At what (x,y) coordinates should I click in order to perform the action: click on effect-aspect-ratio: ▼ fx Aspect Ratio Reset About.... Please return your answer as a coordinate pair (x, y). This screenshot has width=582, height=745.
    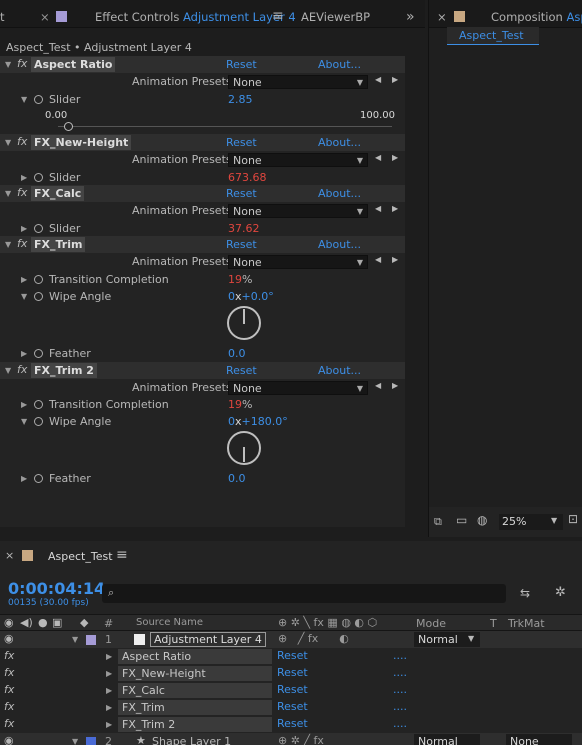
    Looking at the image, I should click on (202, 64).